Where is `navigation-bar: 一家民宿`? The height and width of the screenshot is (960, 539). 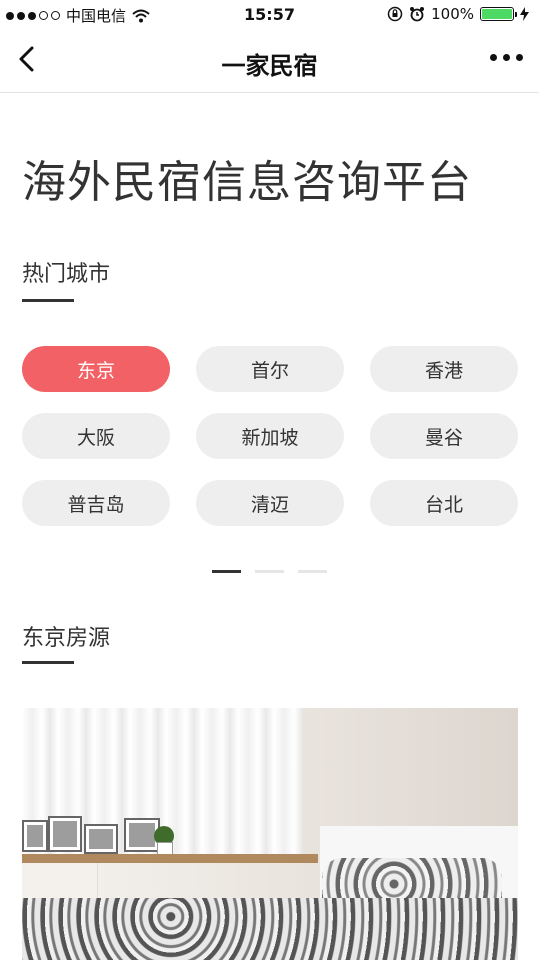 navigation-bar: 一家民宿 is located at coordinates (269, 61).